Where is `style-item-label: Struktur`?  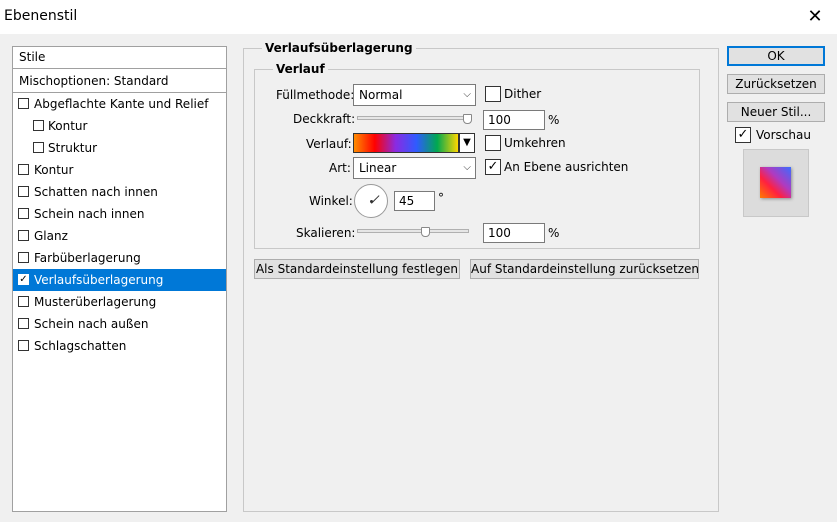 style-item-label: Struktur is located at coordinates (73, 148).